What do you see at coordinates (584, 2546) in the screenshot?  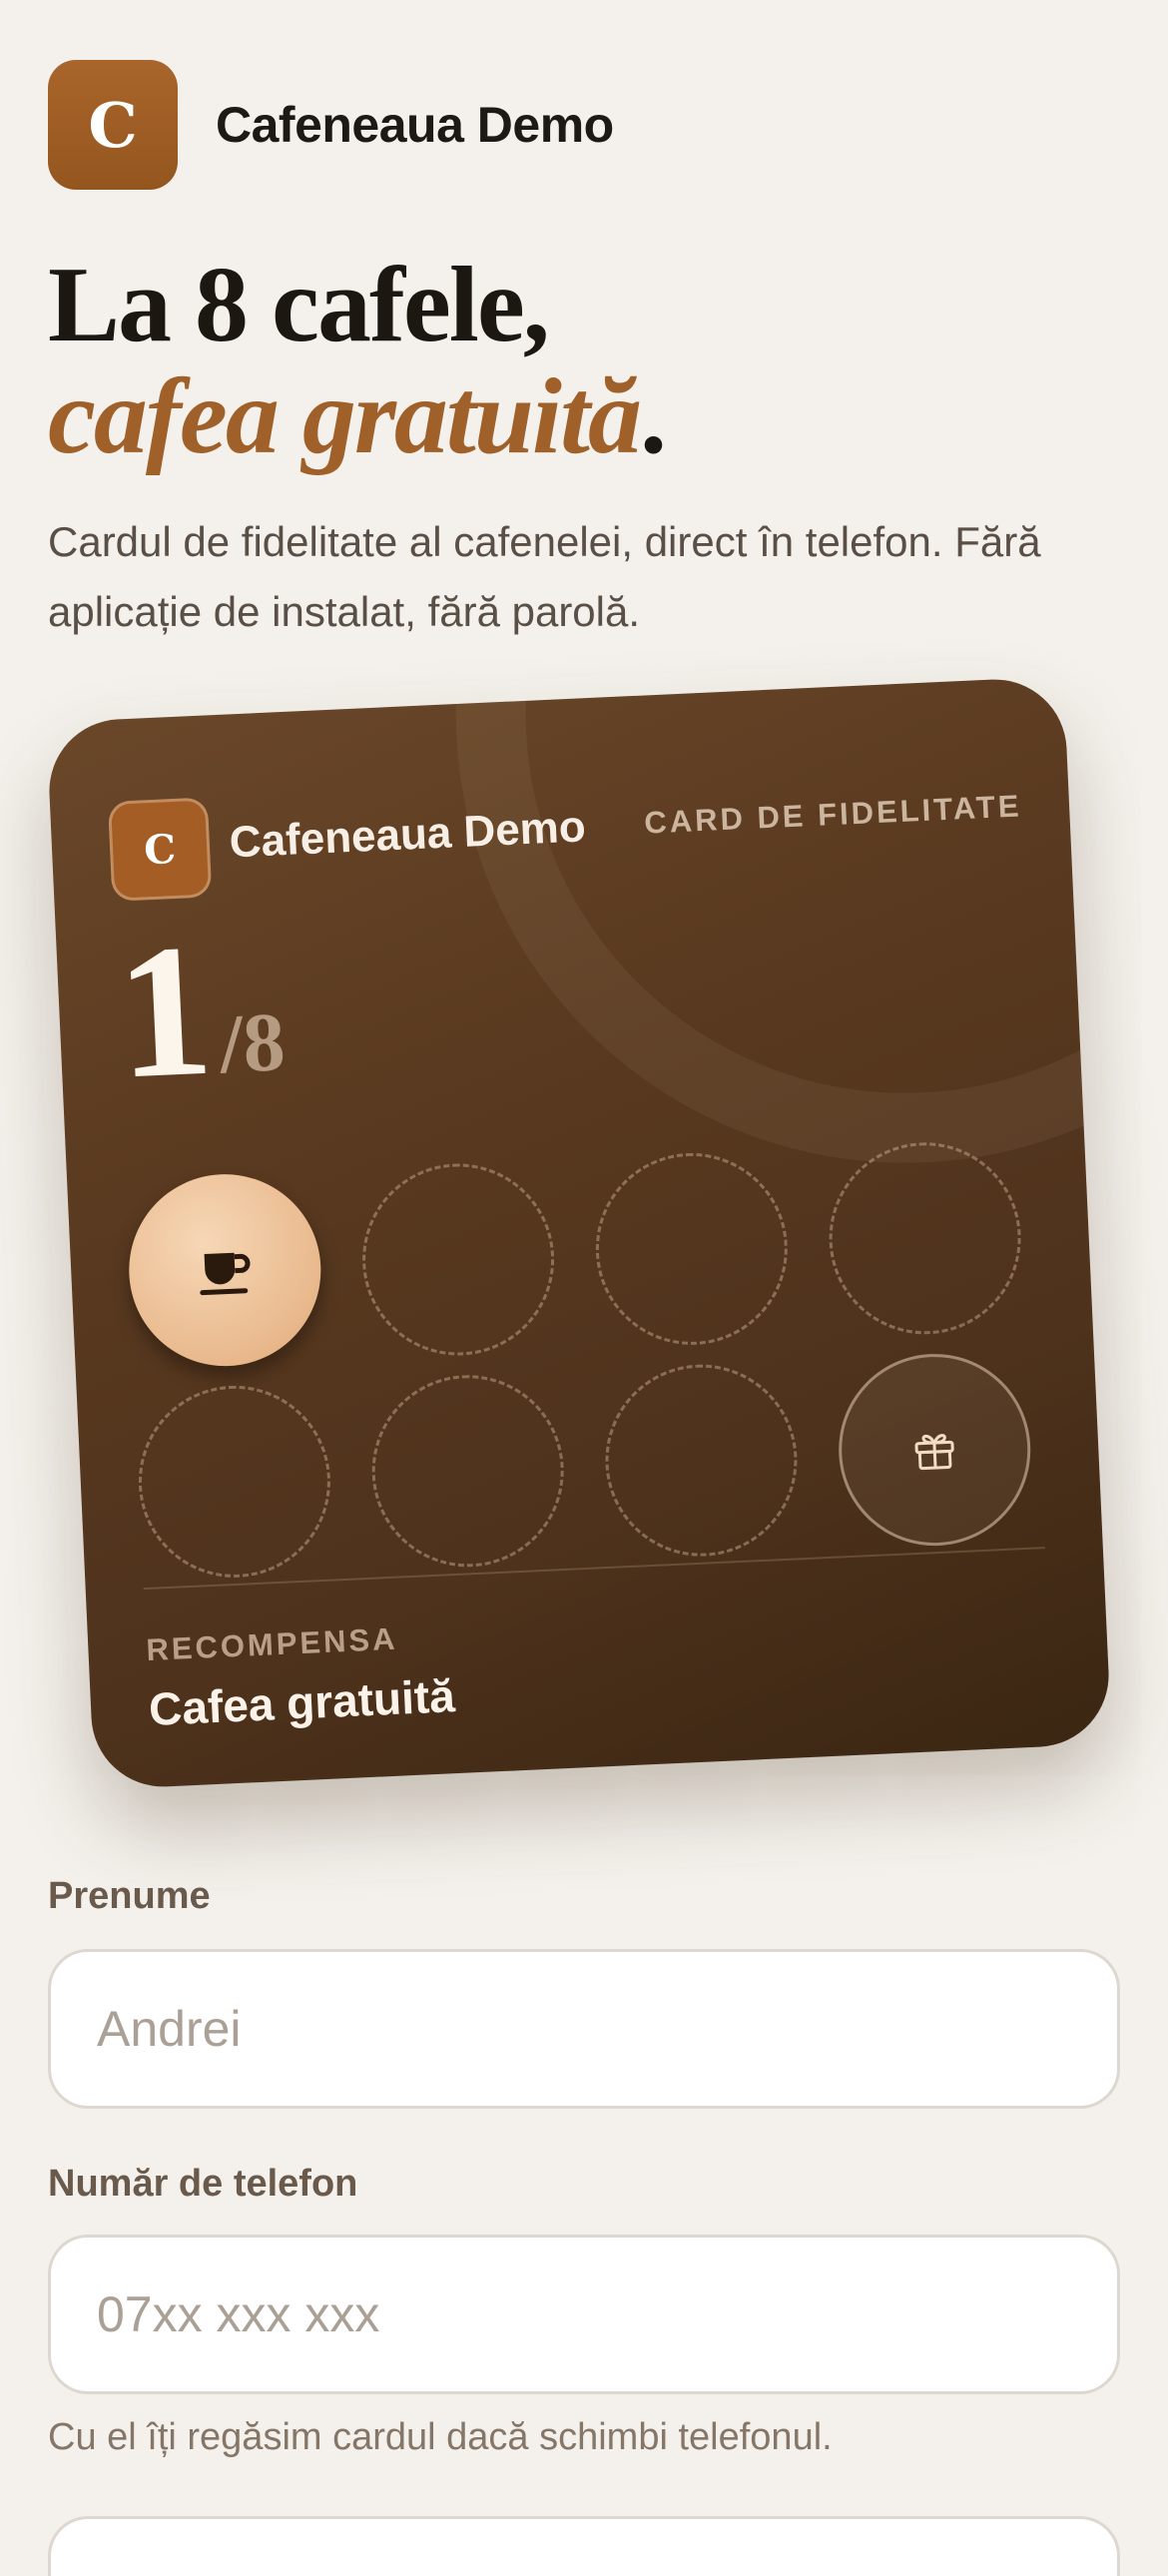 I see `next-field-partial` at bounding box center [584, 2546].